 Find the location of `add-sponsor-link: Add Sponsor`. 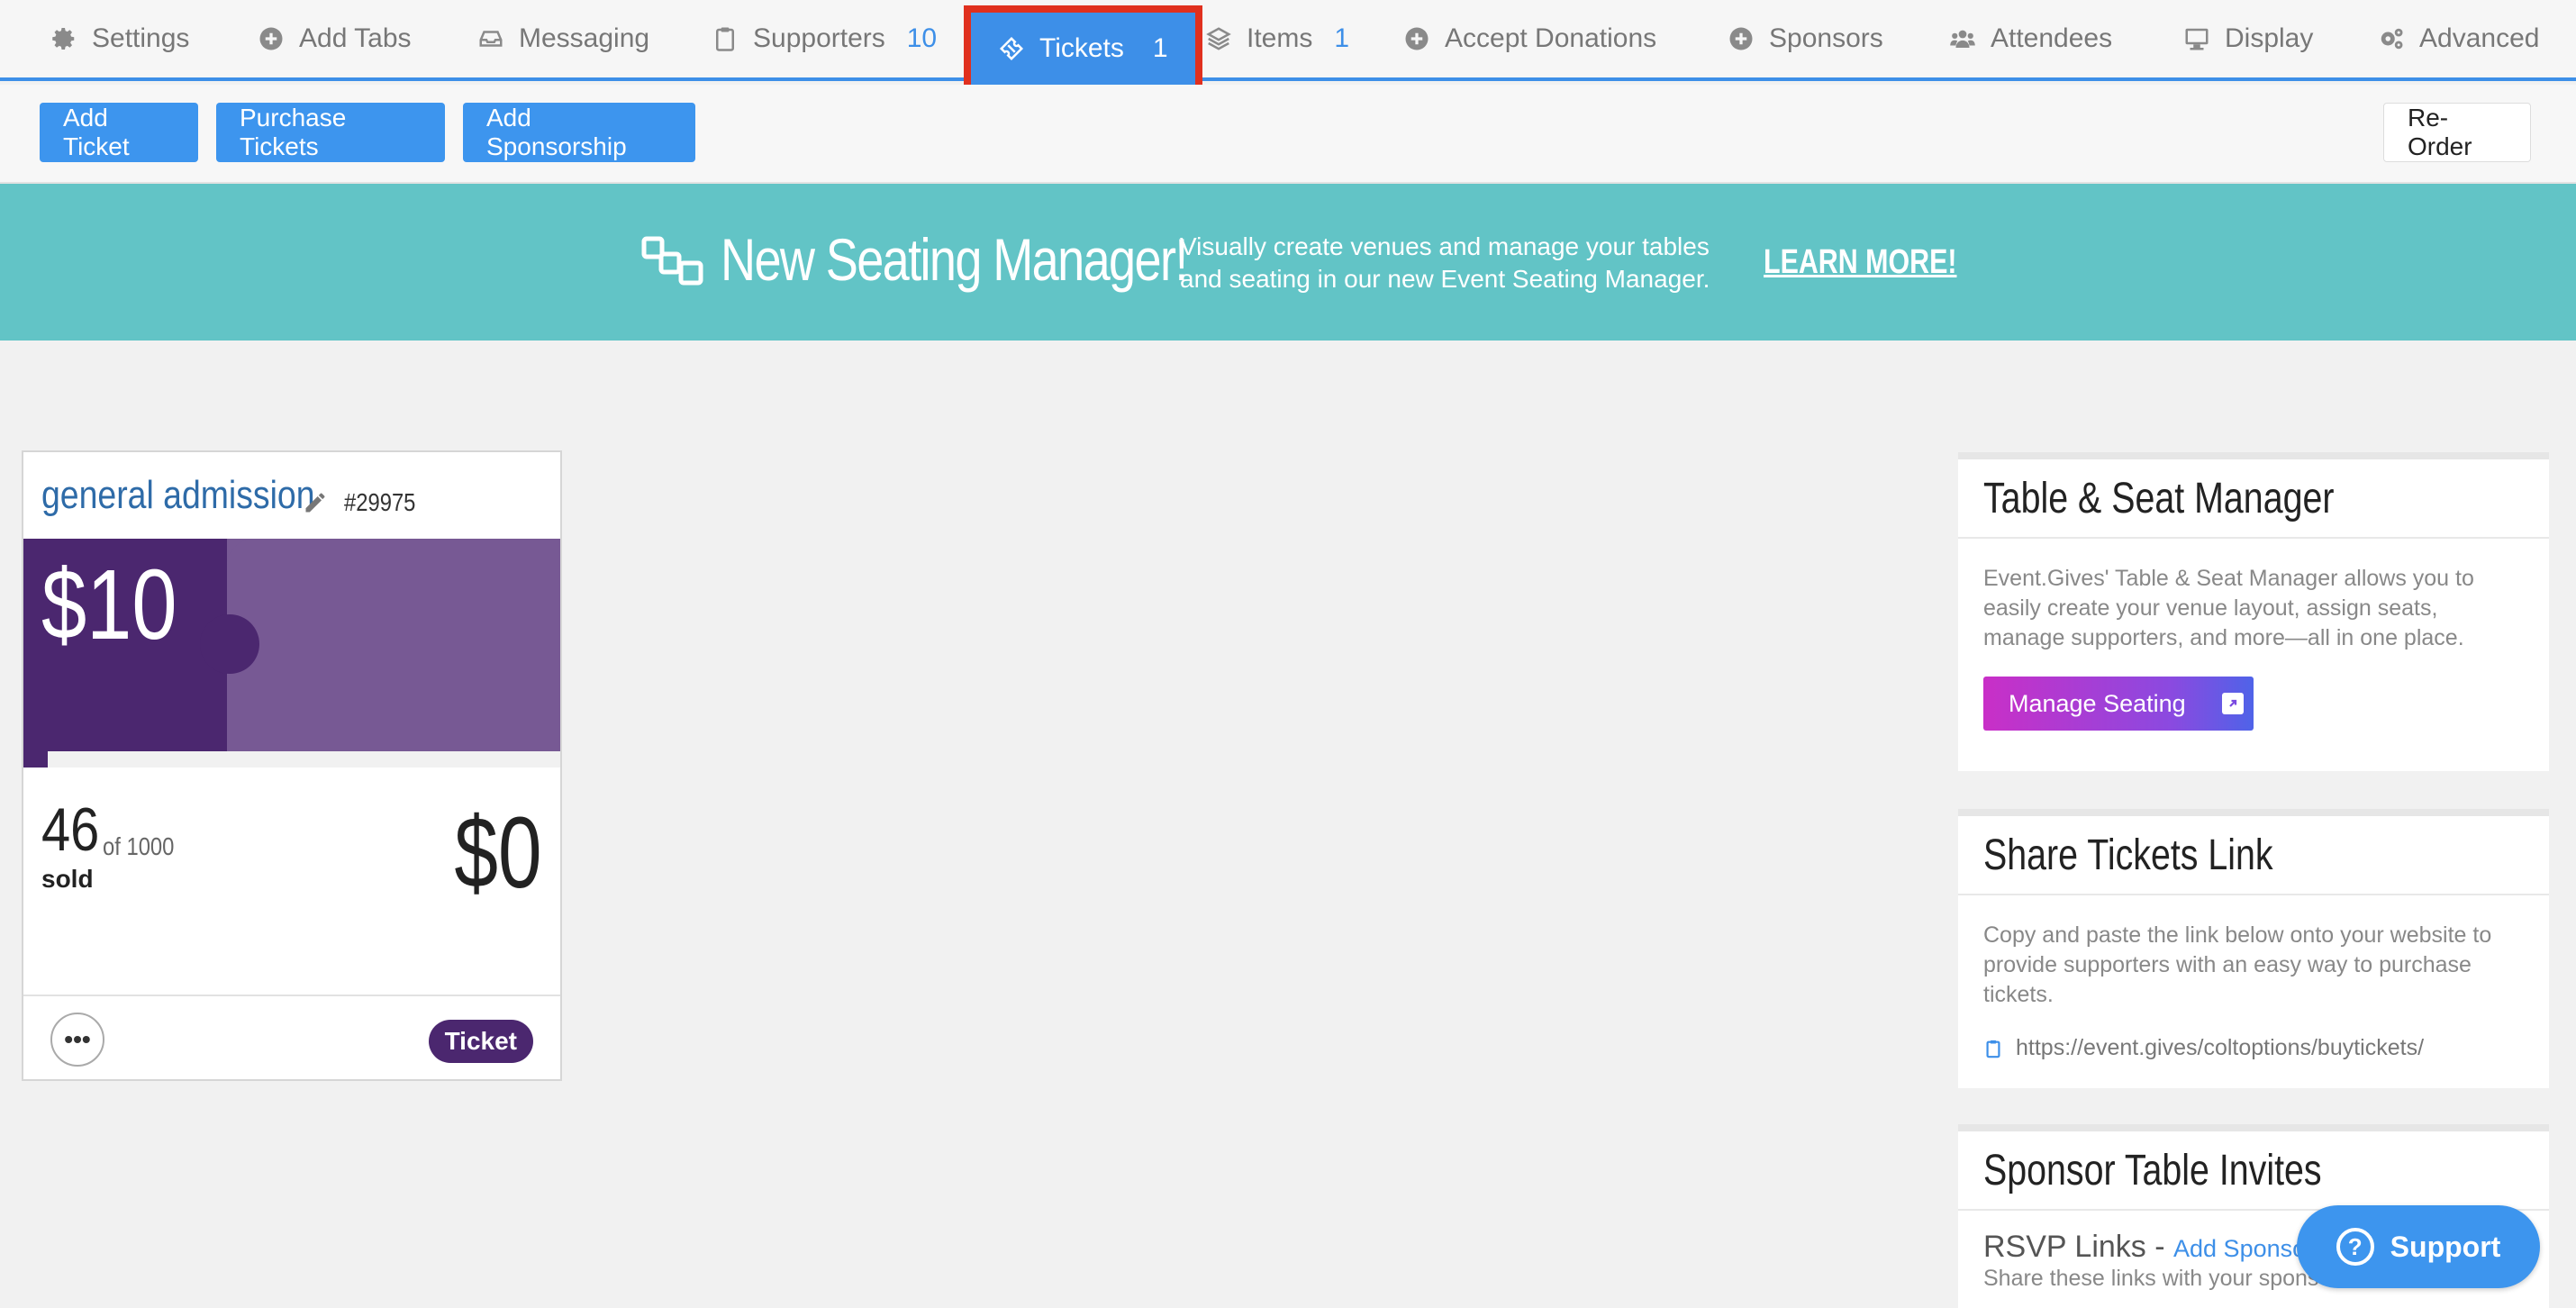

add-sponsor-link: Add Sponsor is located at coordinates (2243, 1248).